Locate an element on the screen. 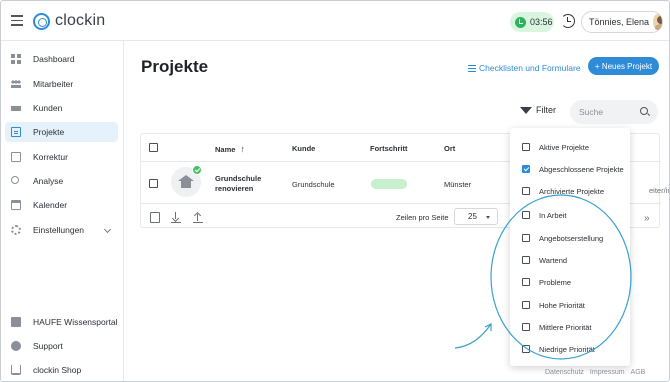 Image resolution: width=670 pixels, height=382 pixels. footer-link-datenschutz: Datenschutz is located at coordinates (564, 372).